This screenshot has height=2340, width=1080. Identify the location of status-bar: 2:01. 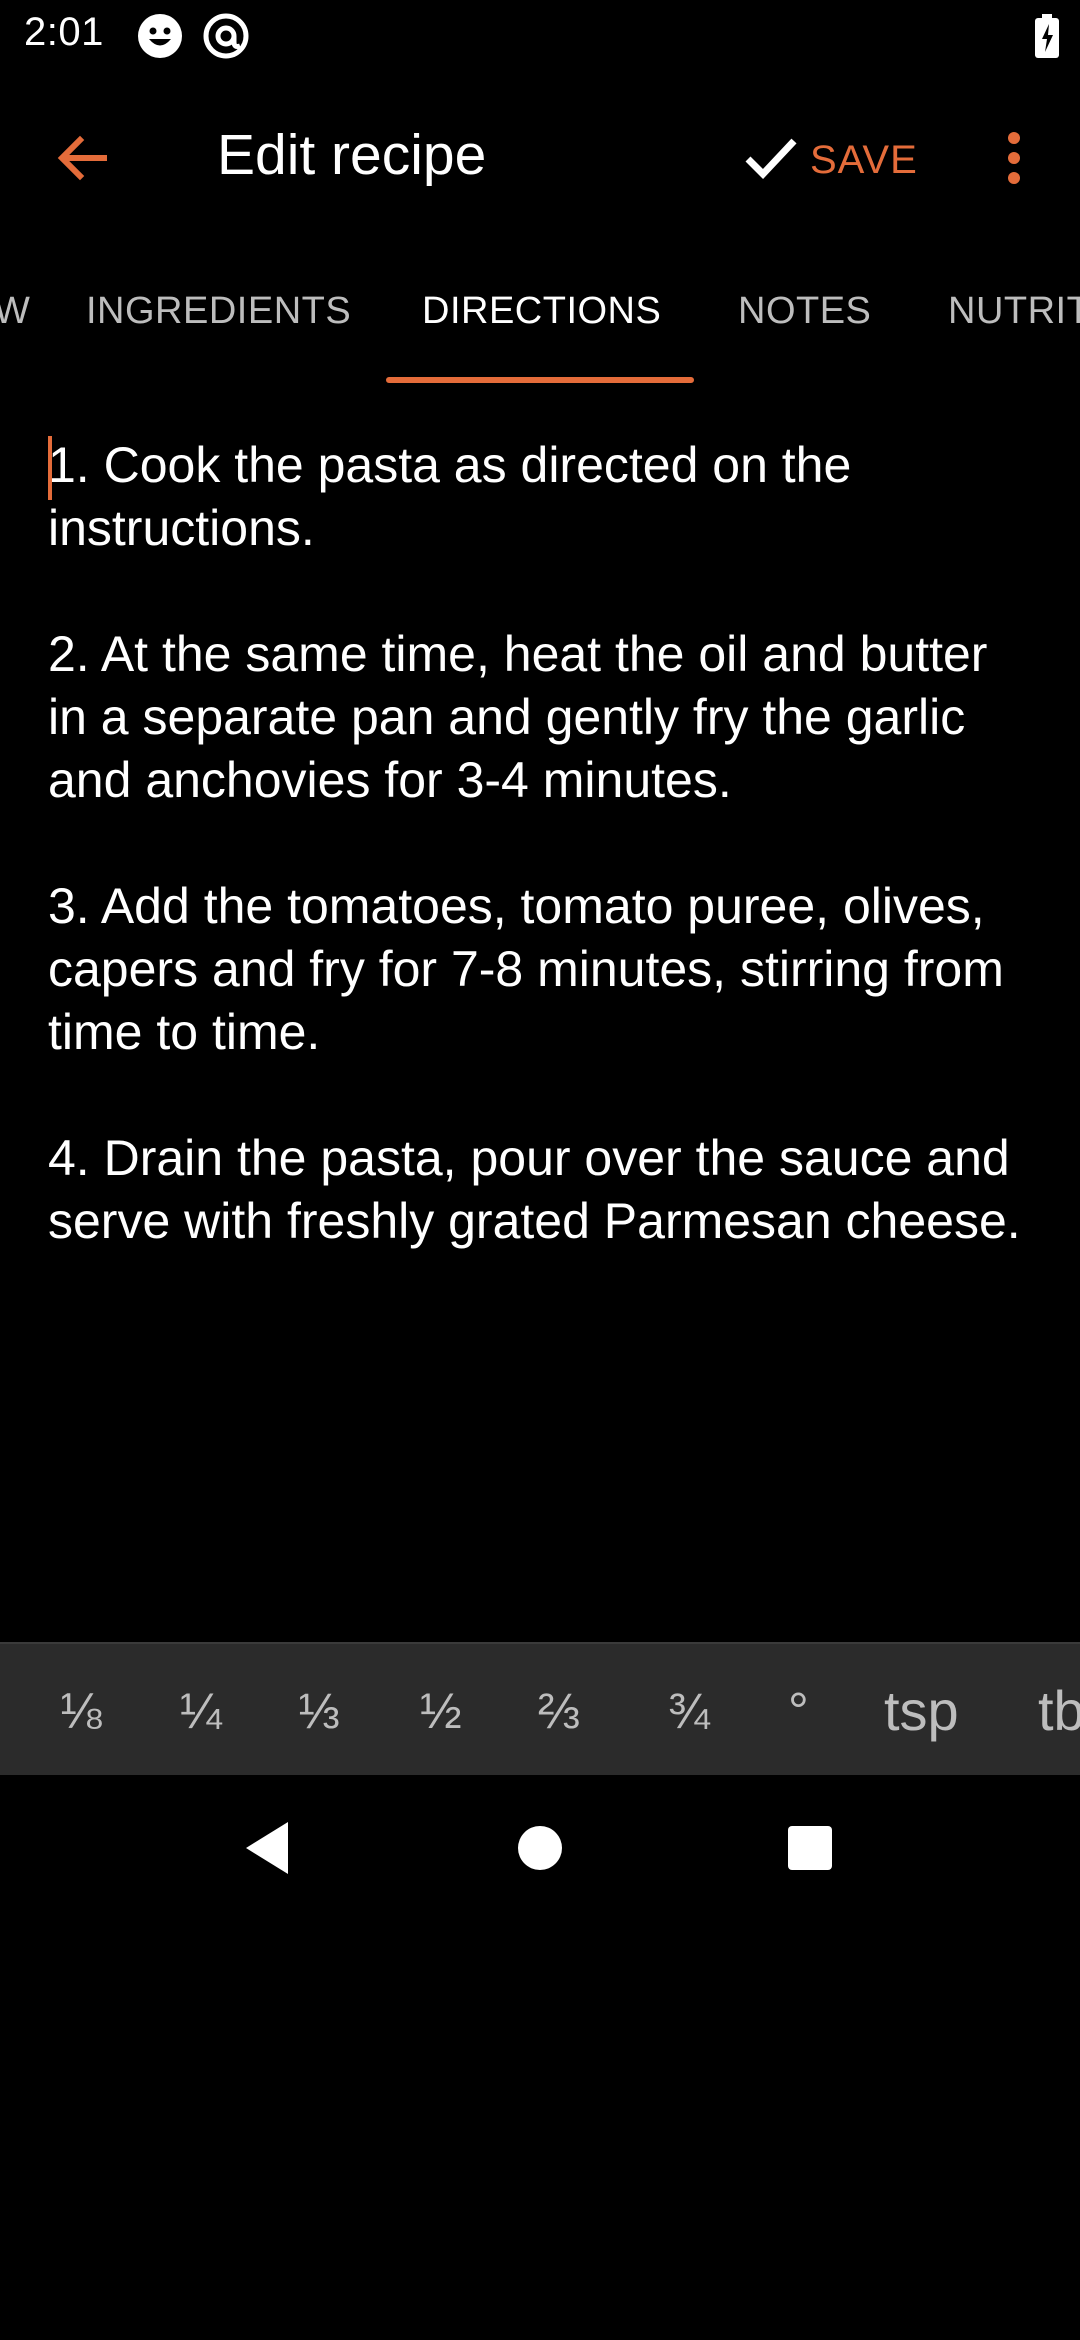
(540, 36).